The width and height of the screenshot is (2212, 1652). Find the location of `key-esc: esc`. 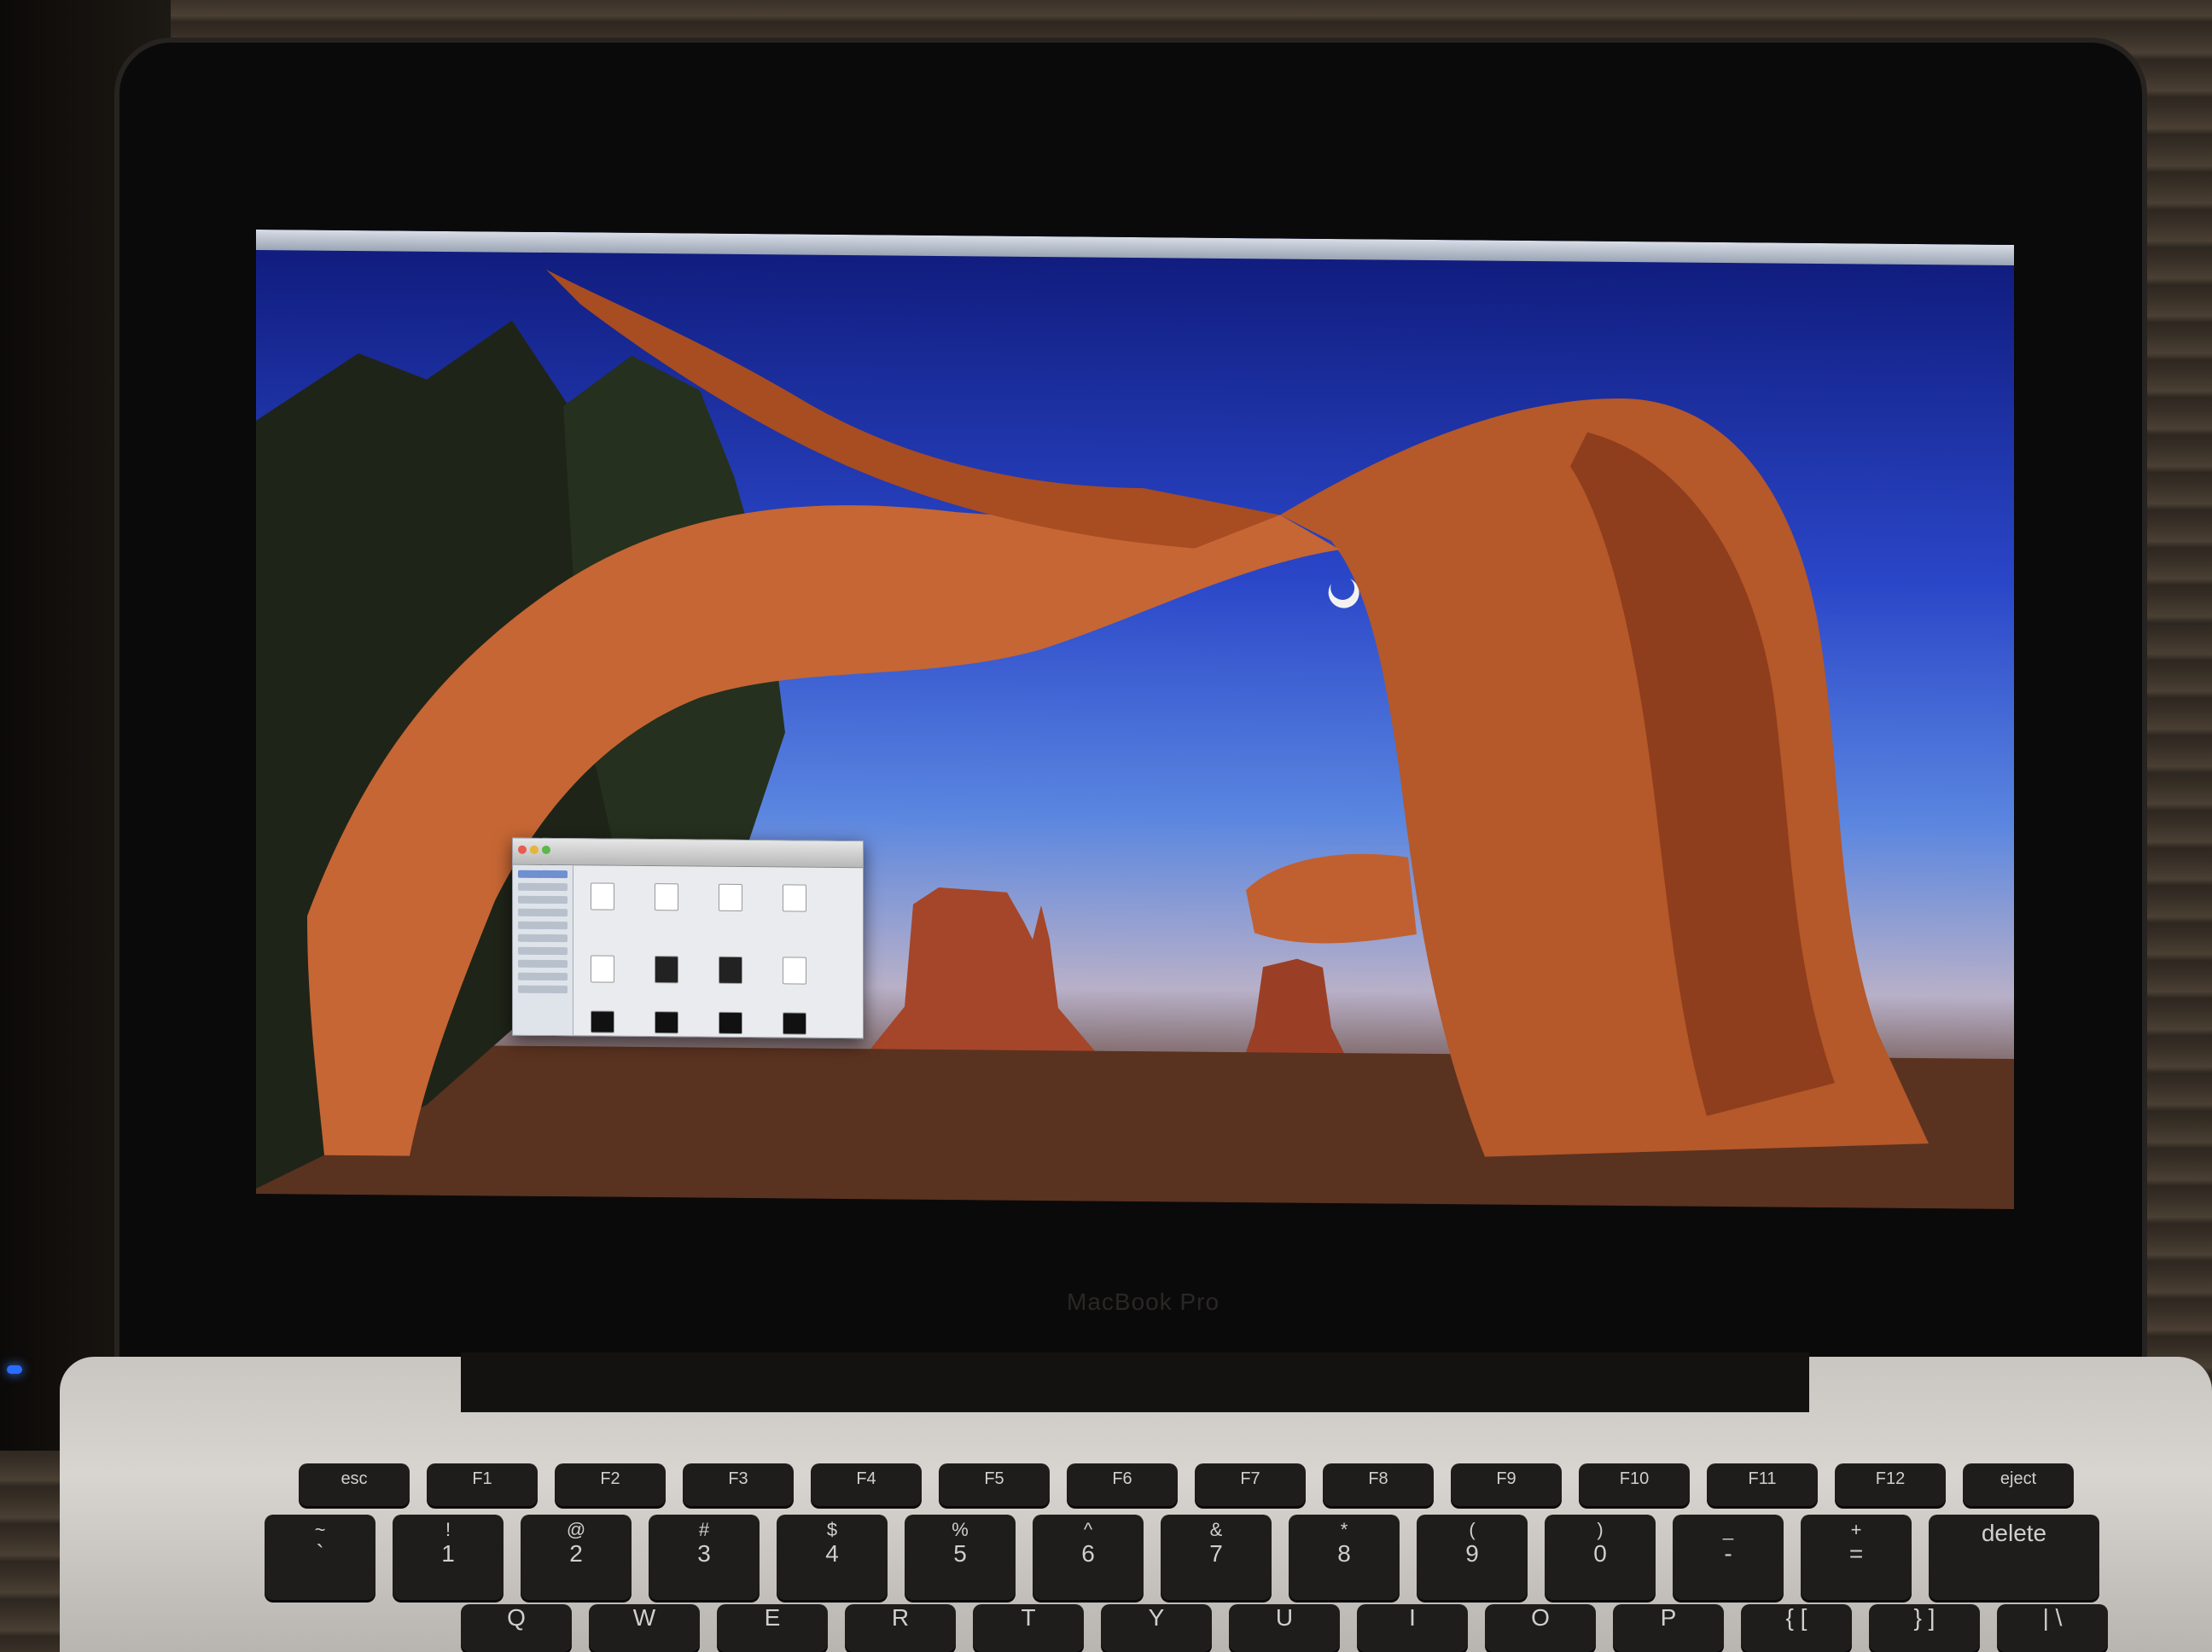

key-esc: esc is located at coordinates (354, 1484).